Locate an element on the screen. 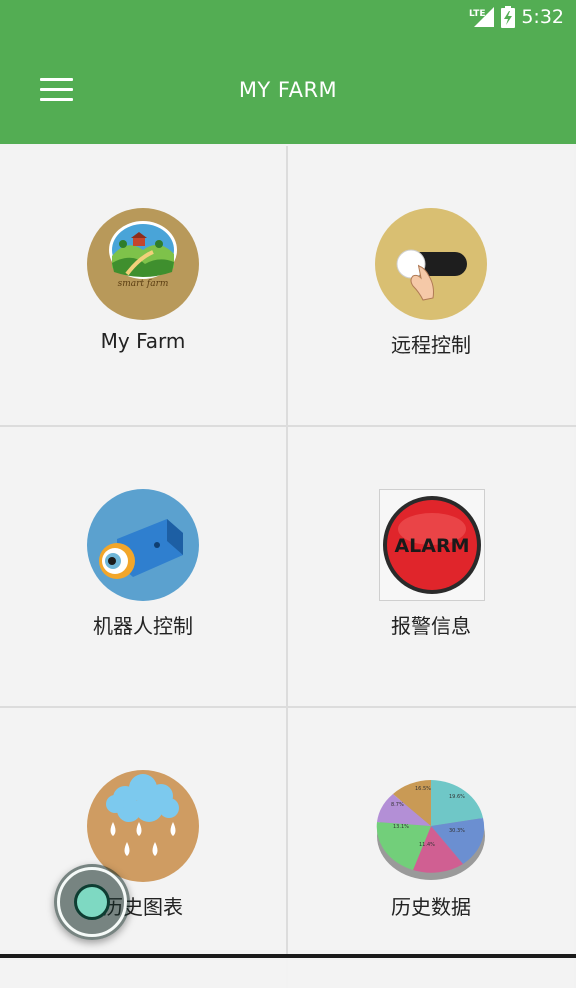  page-title: MY FARM is located at coordinates (288, 90).